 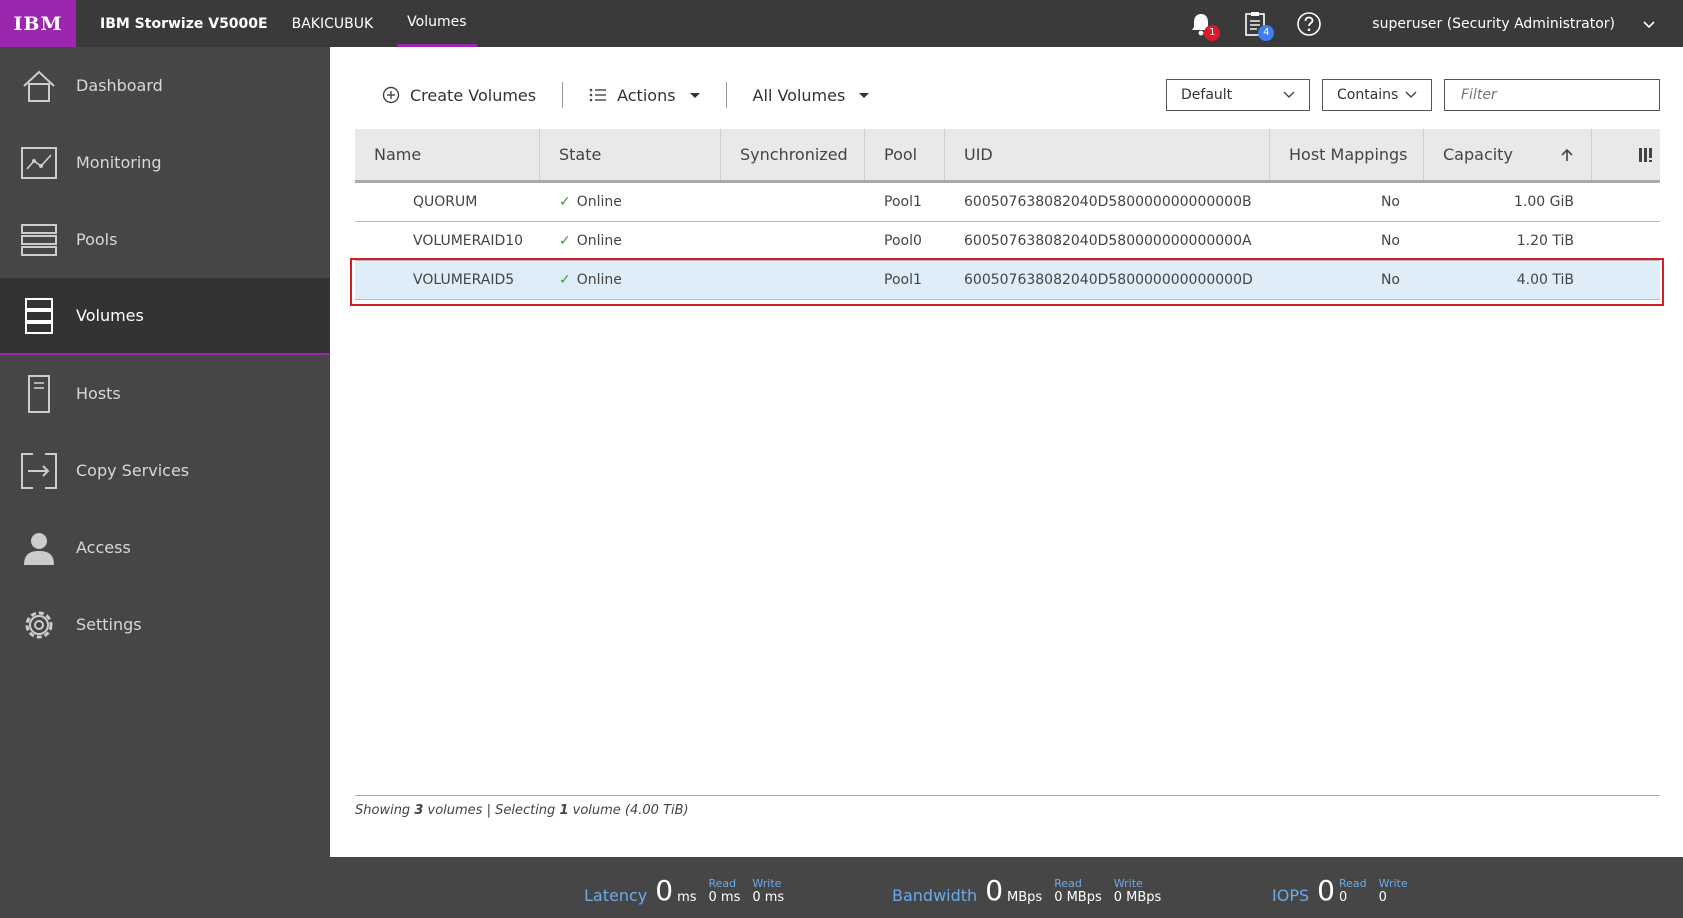 What do you see at coordinates (165, 316) in the screenshot?
I see `sidebar-item-volumes: Volumes` at bounding box center [165, 316].